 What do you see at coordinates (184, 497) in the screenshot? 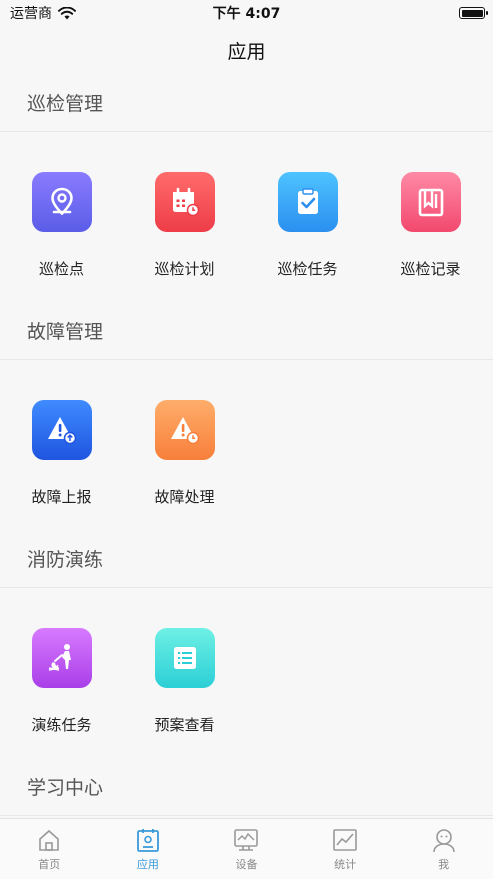
I see `app-item-label: 故障处理` at bounding box center [184, 497].